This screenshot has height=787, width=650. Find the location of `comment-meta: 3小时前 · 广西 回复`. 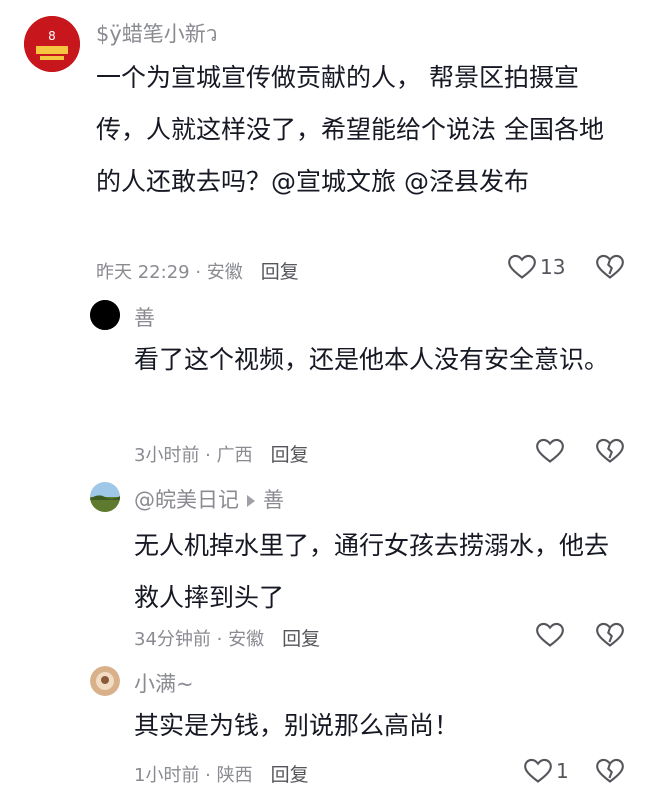

comment-meta: 3小时前 · 广西 回复 is located at coordinates (221, 453).